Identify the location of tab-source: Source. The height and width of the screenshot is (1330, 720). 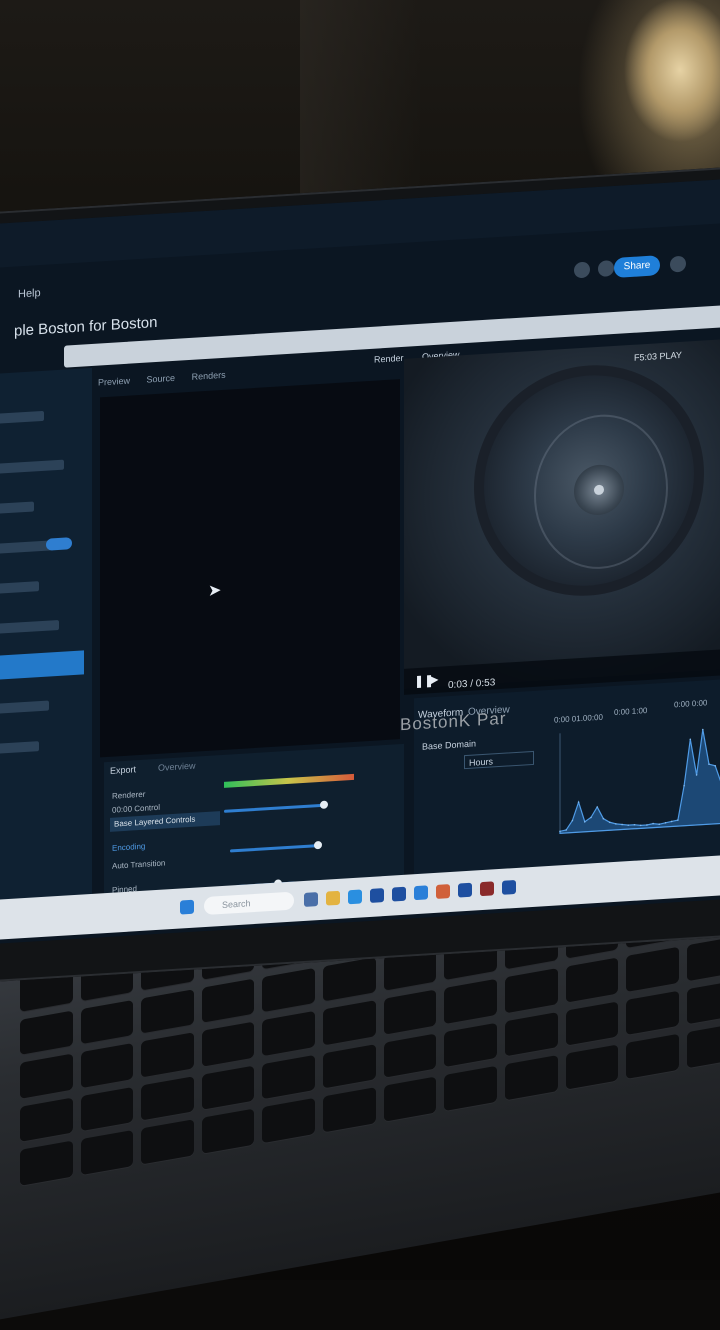
(161, 379).